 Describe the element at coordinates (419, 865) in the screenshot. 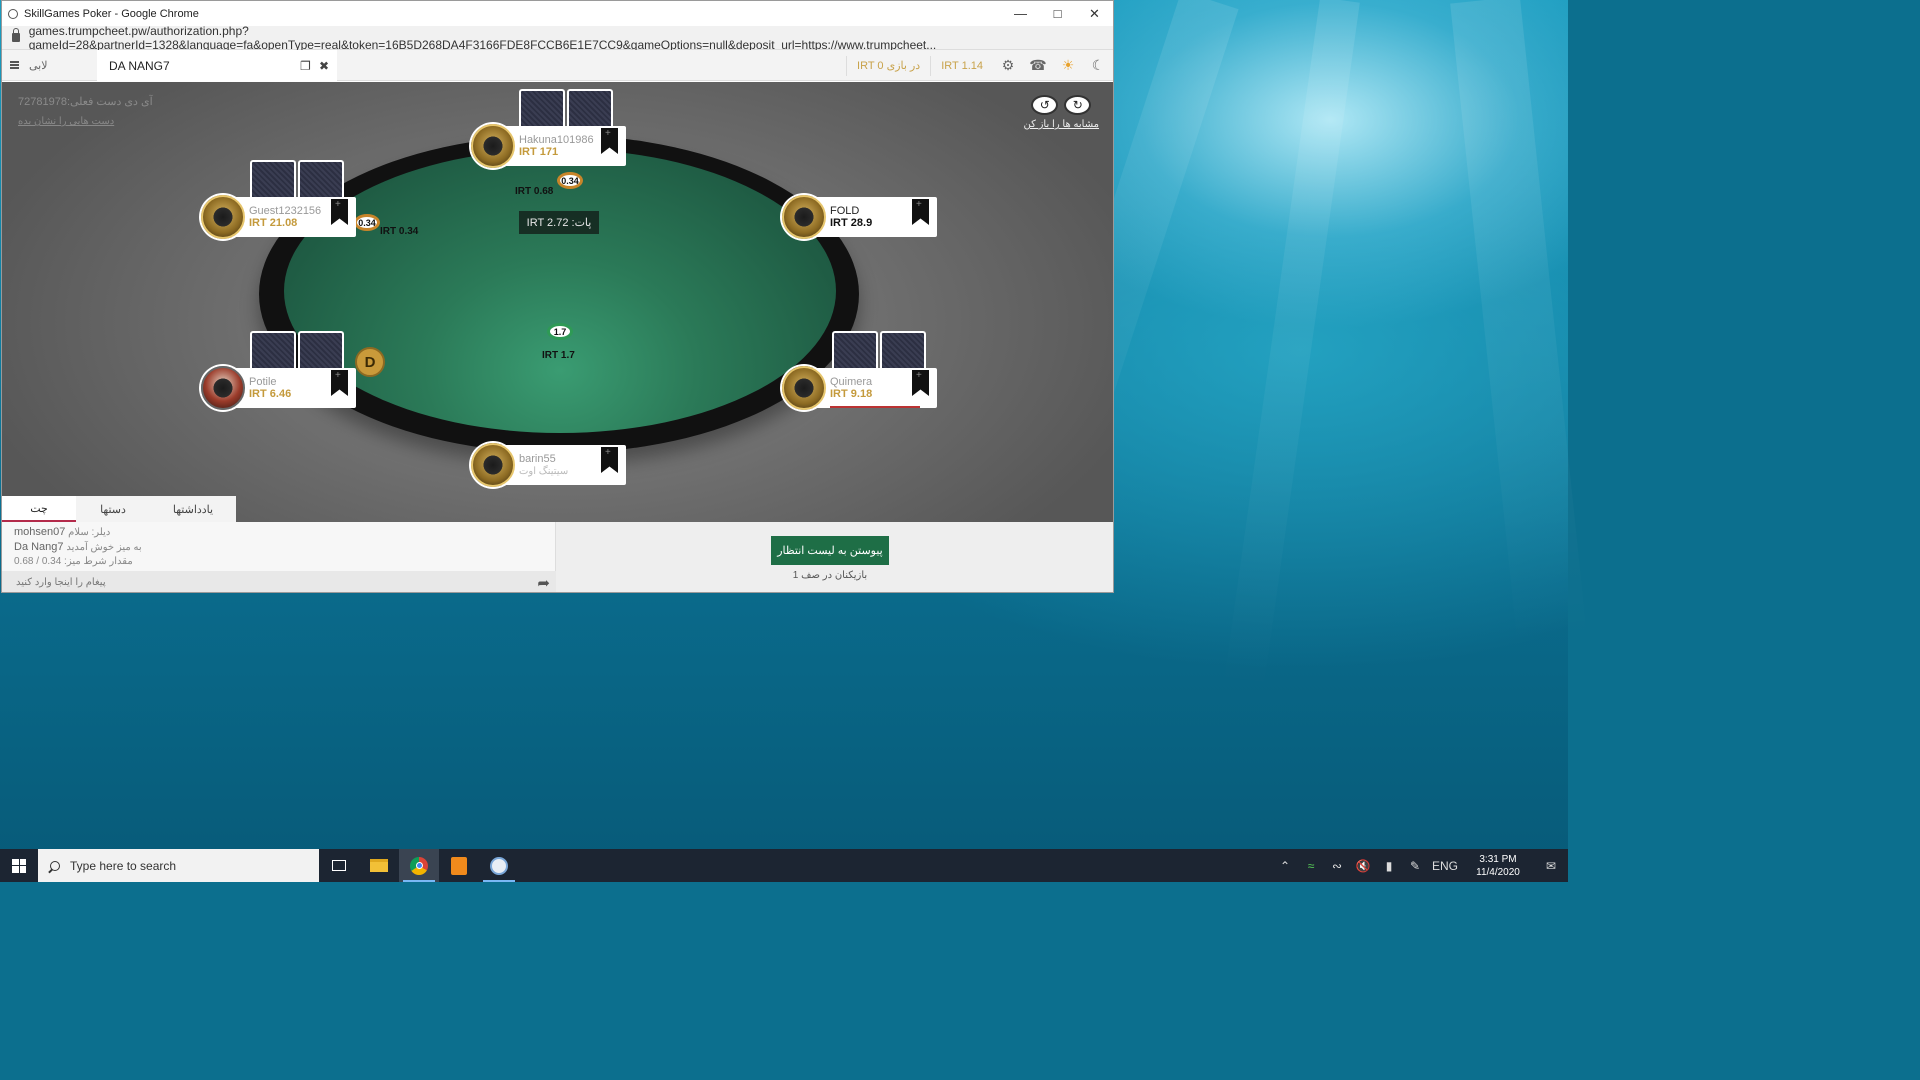

I see `chrome-icon` at that location.